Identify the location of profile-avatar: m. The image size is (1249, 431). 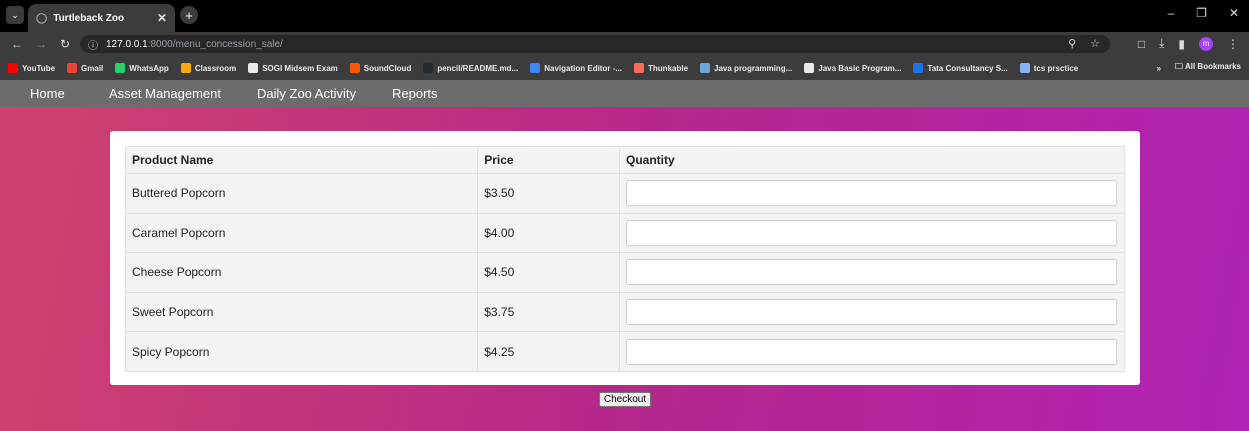
(1206, 43).